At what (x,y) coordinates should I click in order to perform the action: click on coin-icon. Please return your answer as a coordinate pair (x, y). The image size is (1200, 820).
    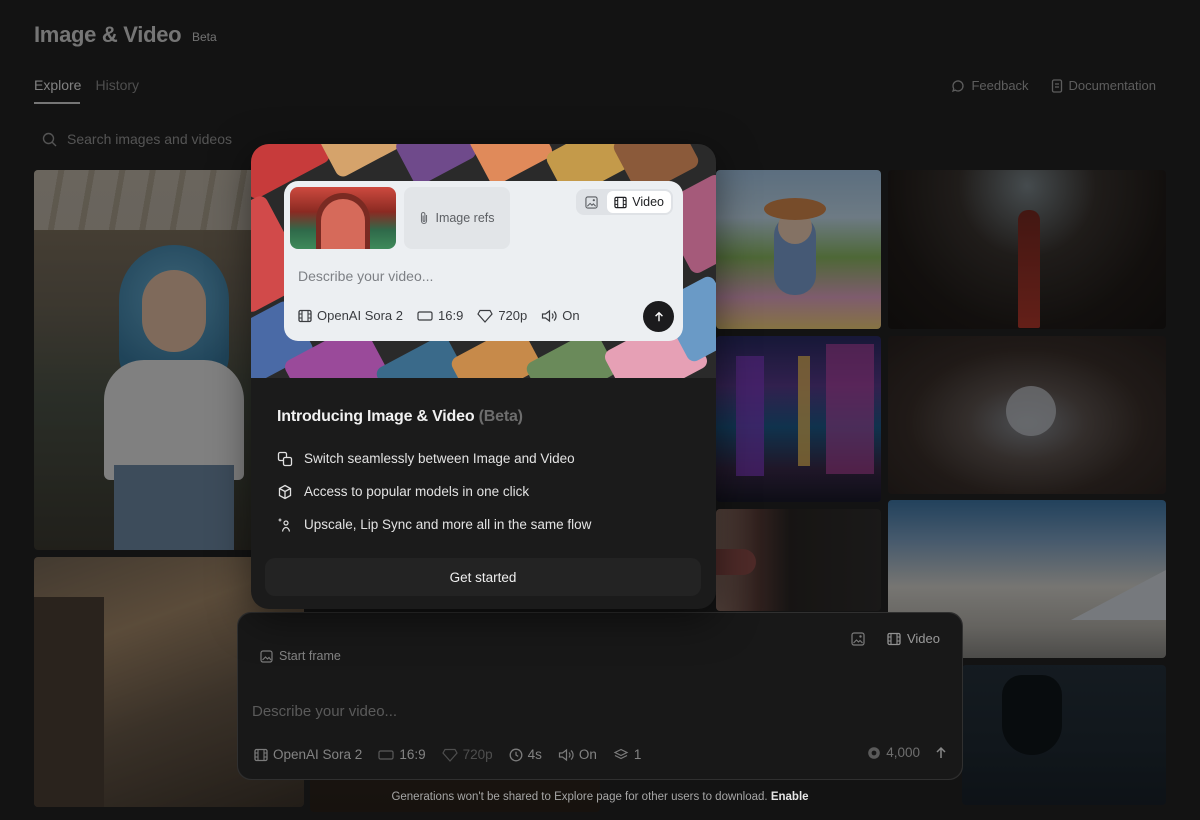
    Looking at the image, I should click on (874, 753).